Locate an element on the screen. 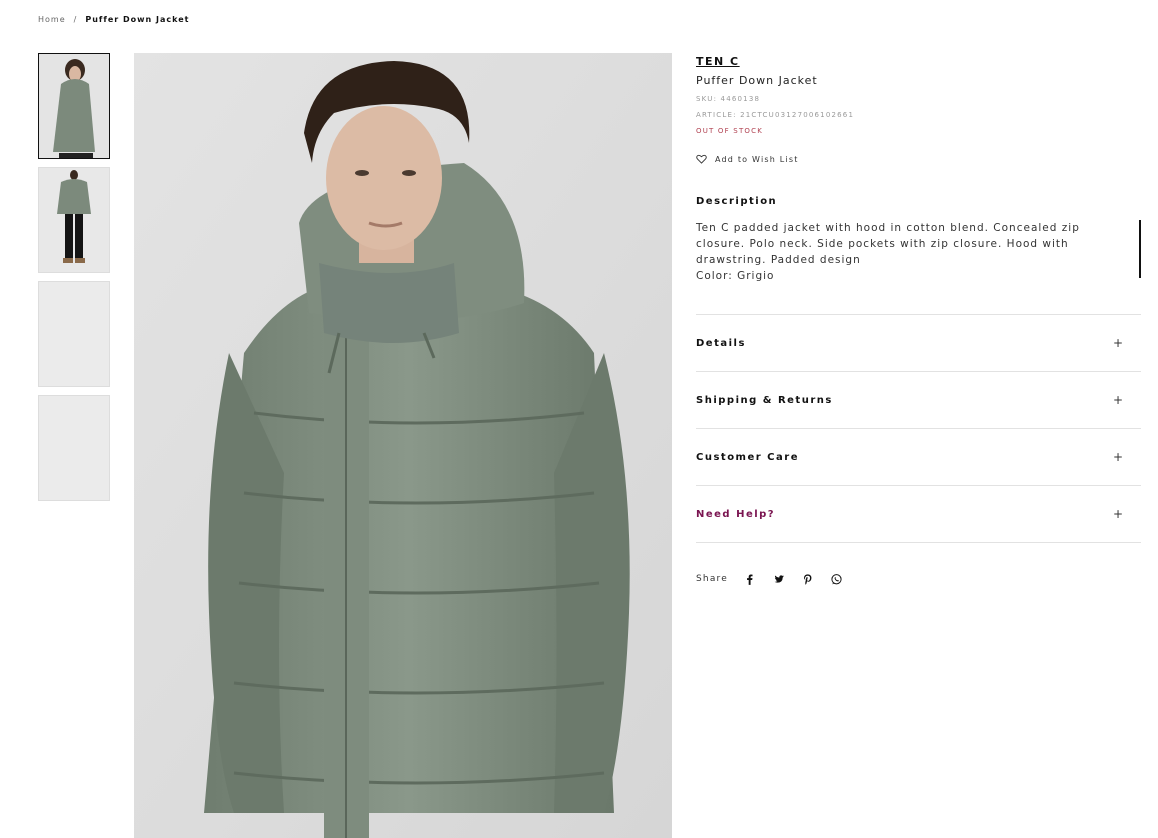  accordion-shipping-returns: Shipping & Returns + is located at coordinates (918, 400).